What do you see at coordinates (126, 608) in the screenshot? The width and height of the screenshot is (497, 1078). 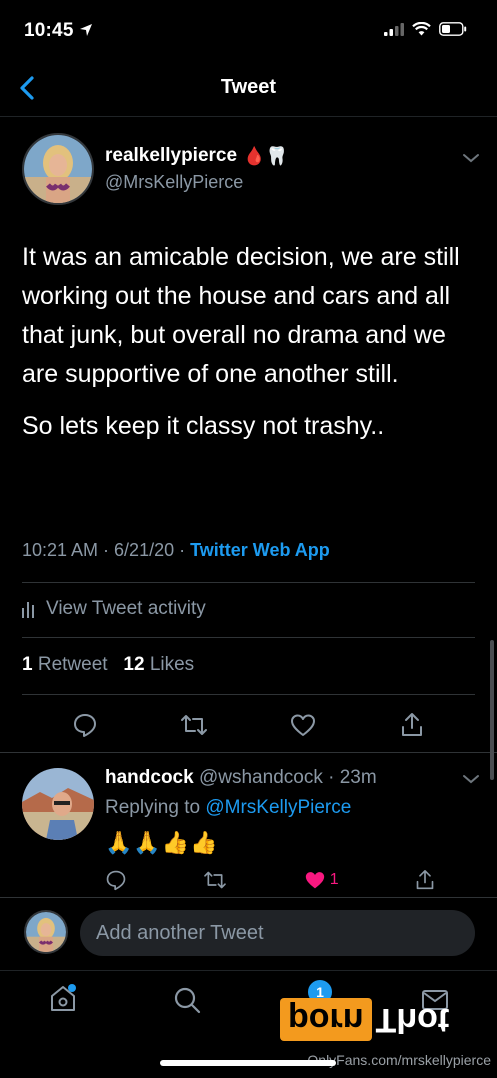 I see `activity-label: View Tweet activity` at bounding box center [126, 608].